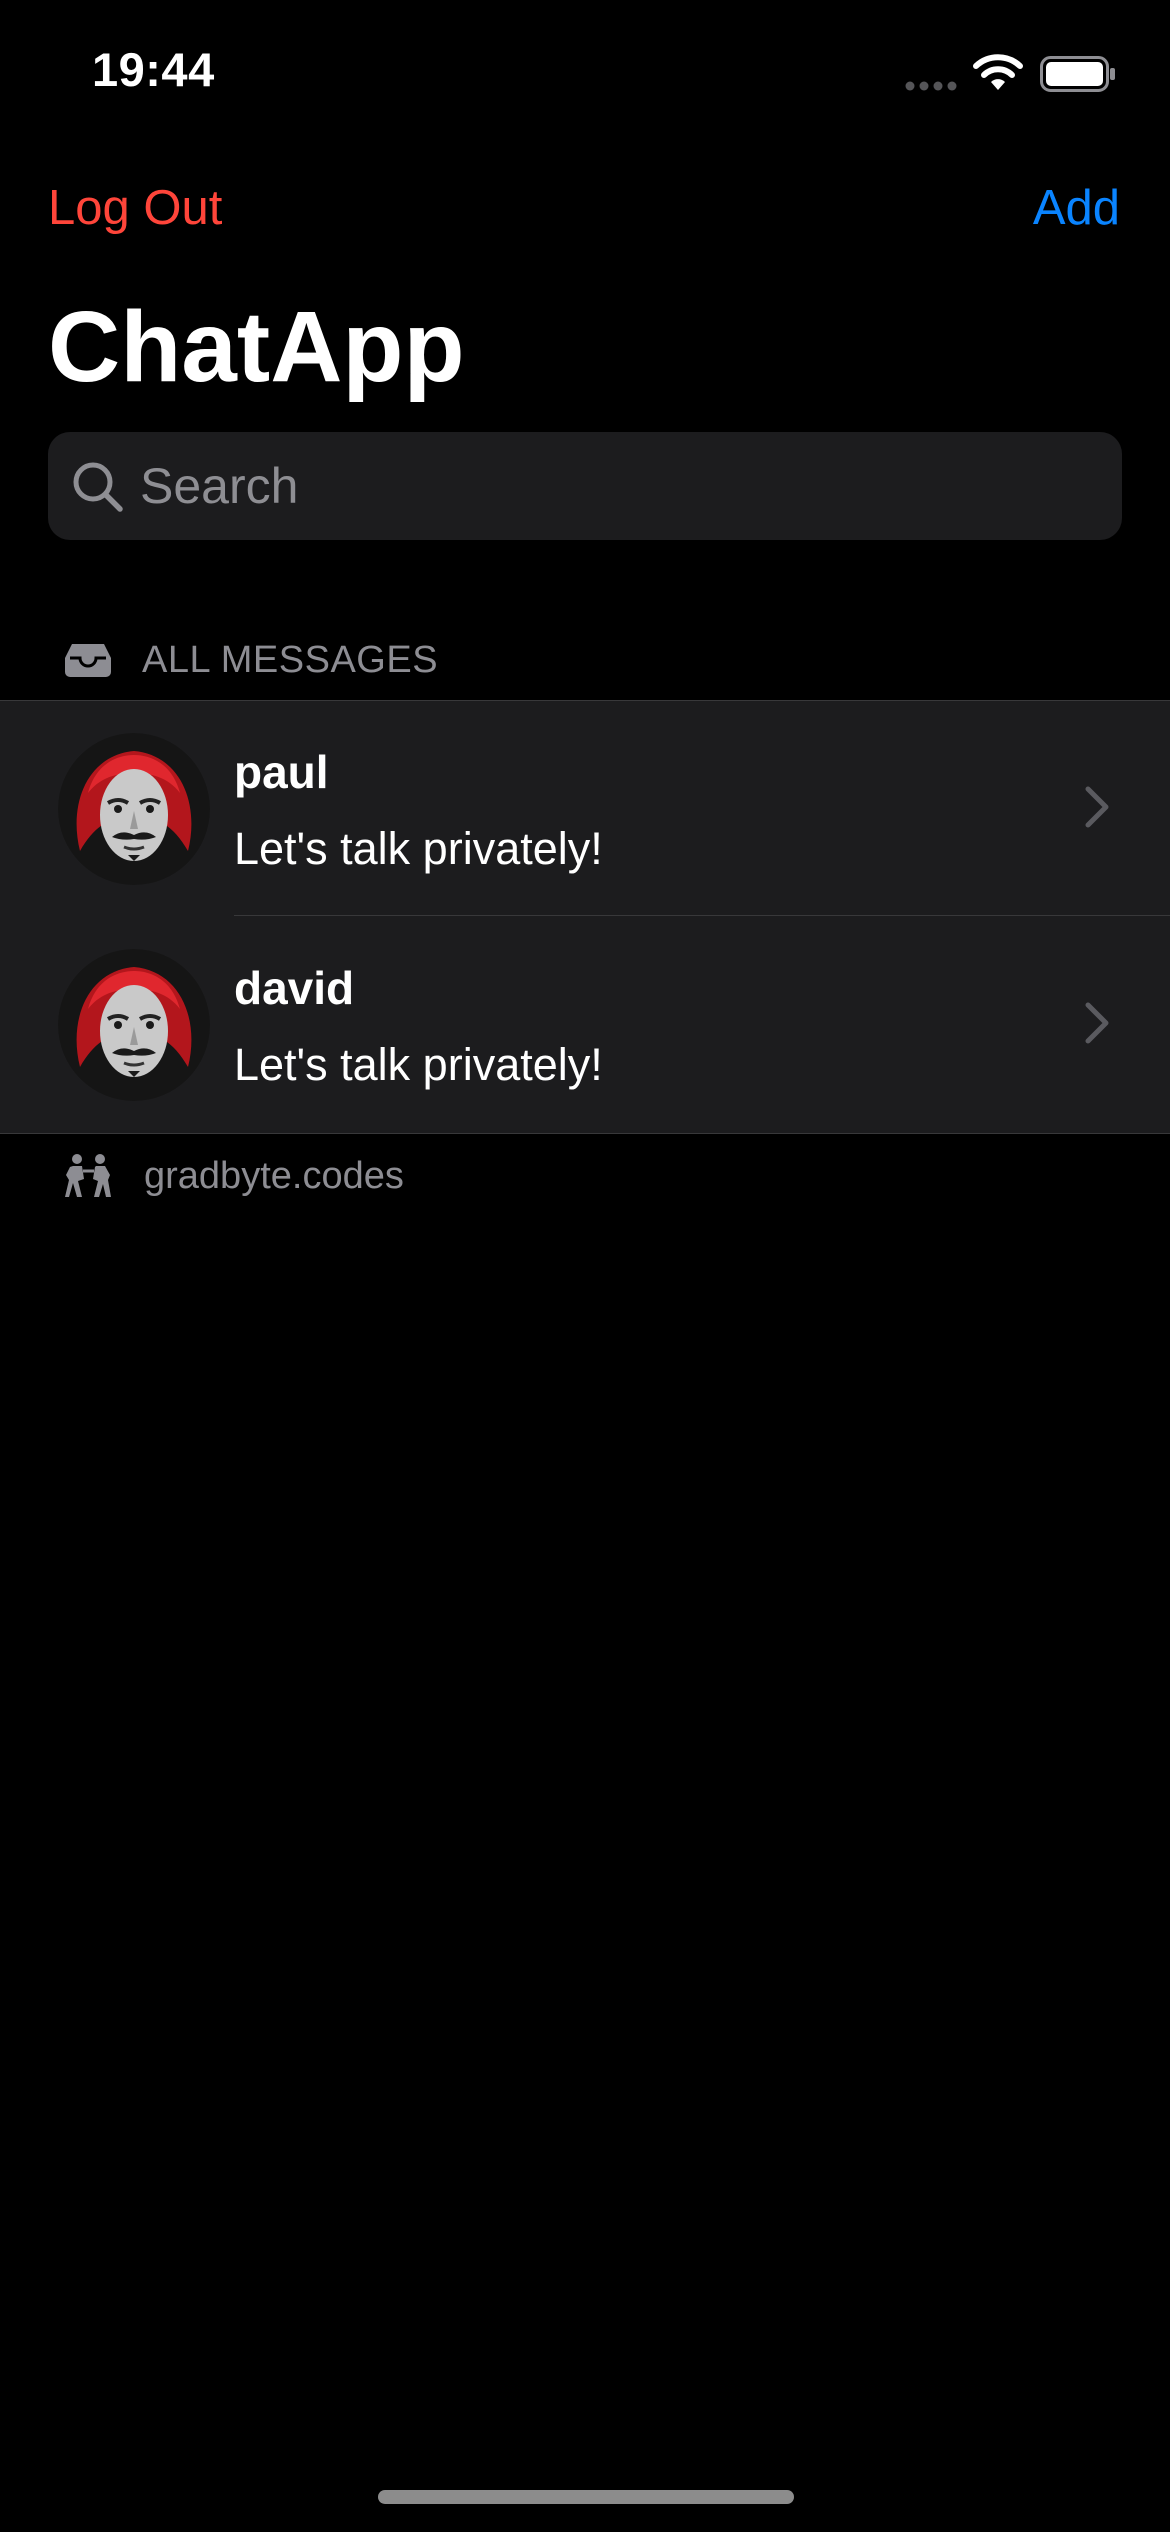 The image size is (1170, 2532). I want to click on battery-icon, so click(1077, 74).